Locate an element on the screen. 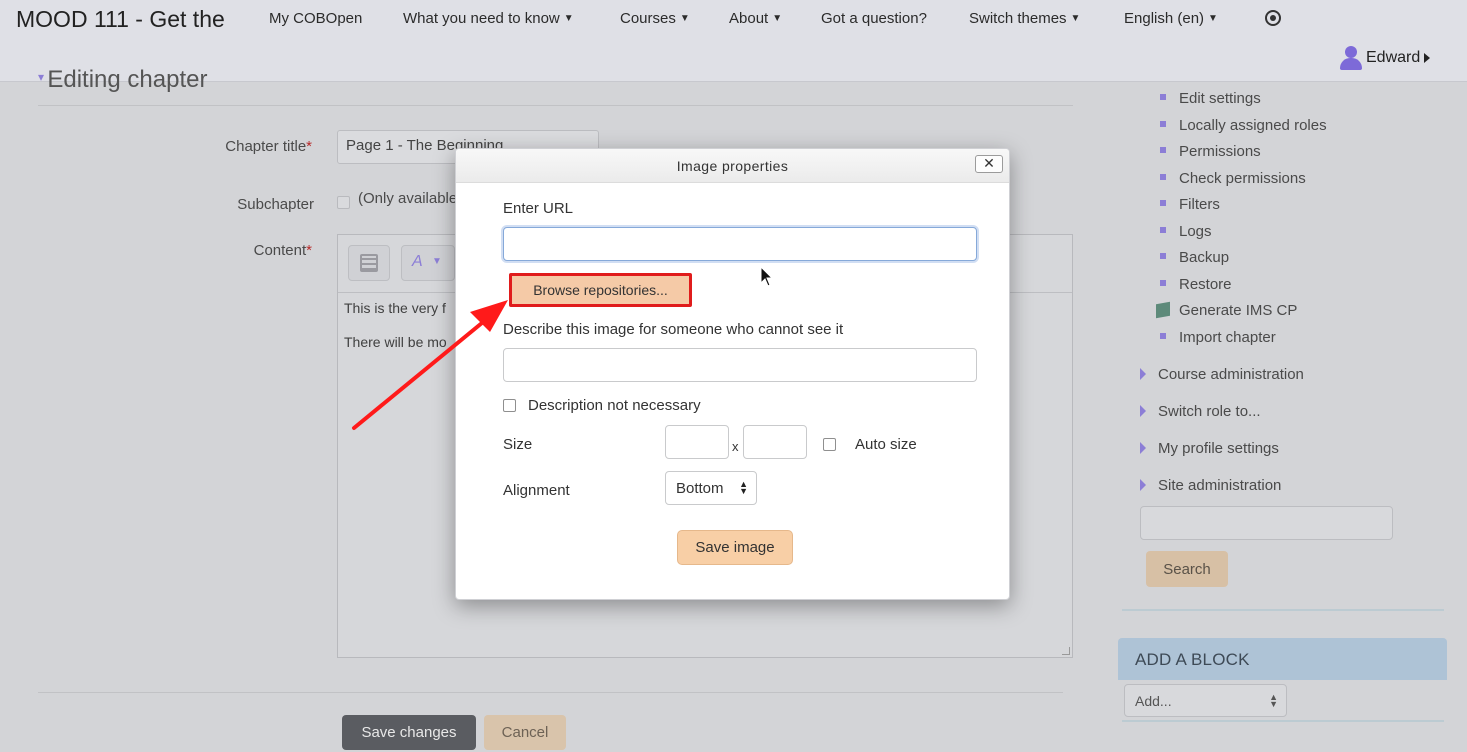 Image resolution: width=1467 pixels, height=752 pixels. chevron-right-icon is located at coordinates (1427, 58).